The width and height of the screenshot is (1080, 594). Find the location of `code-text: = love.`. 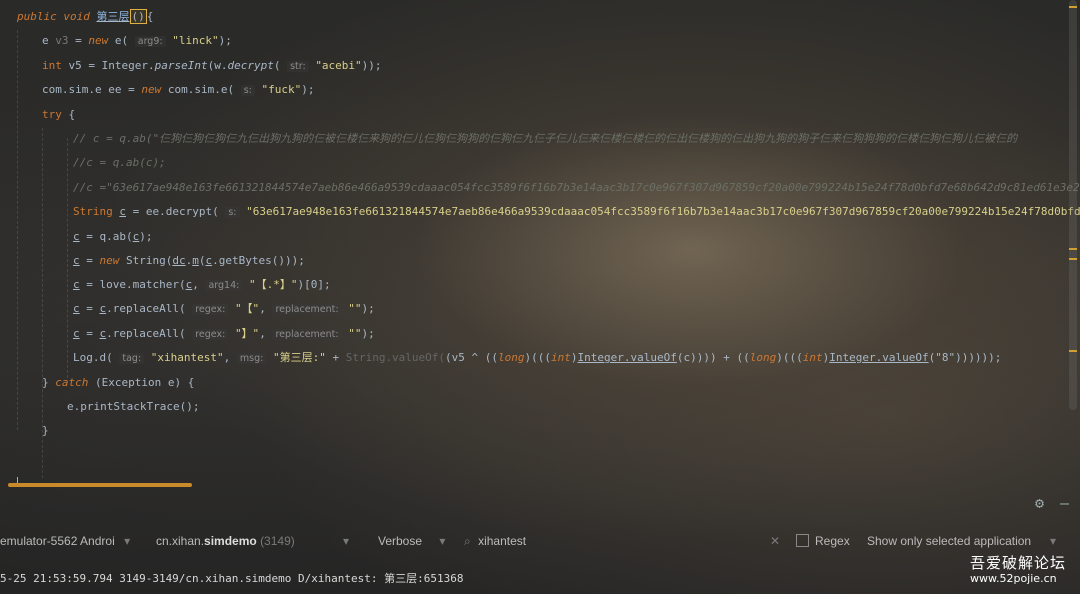

code-text: = love. is located at coordinates (109, 284).